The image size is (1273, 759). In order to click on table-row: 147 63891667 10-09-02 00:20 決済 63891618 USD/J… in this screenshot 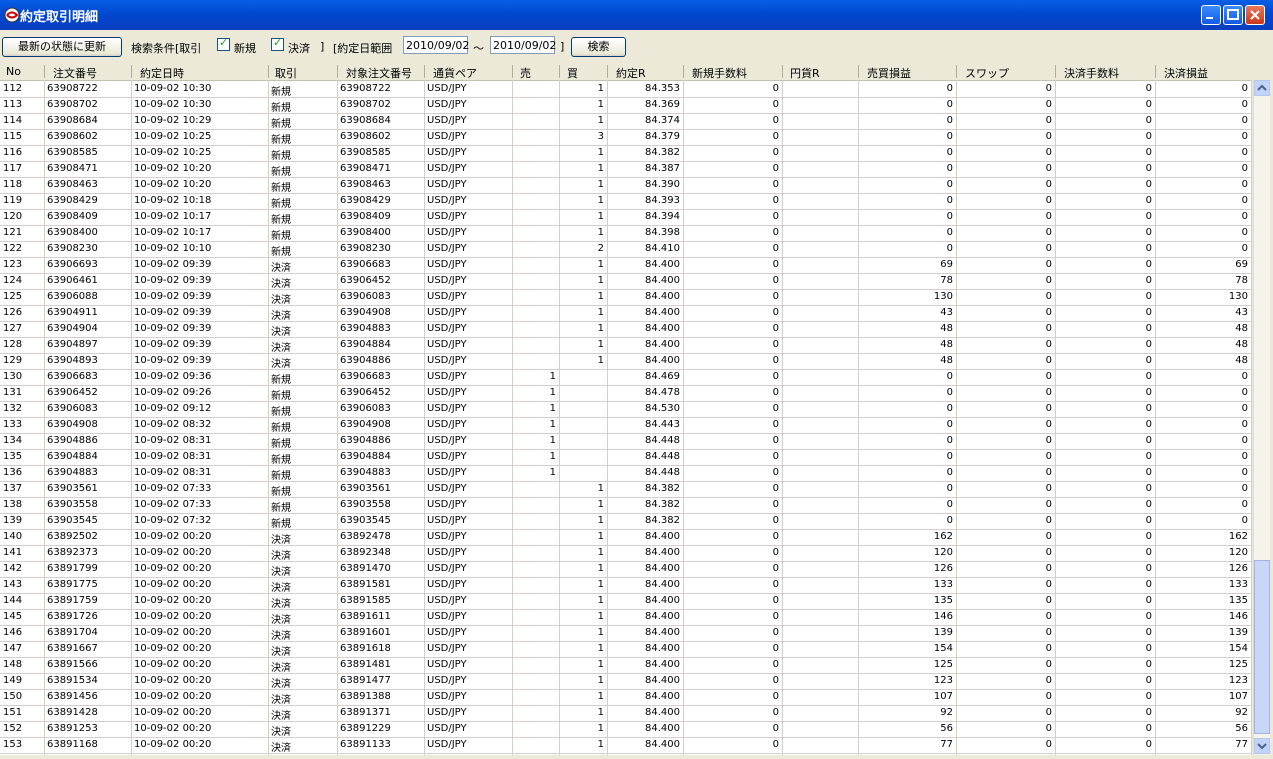, I will do `click(626, 649)`.